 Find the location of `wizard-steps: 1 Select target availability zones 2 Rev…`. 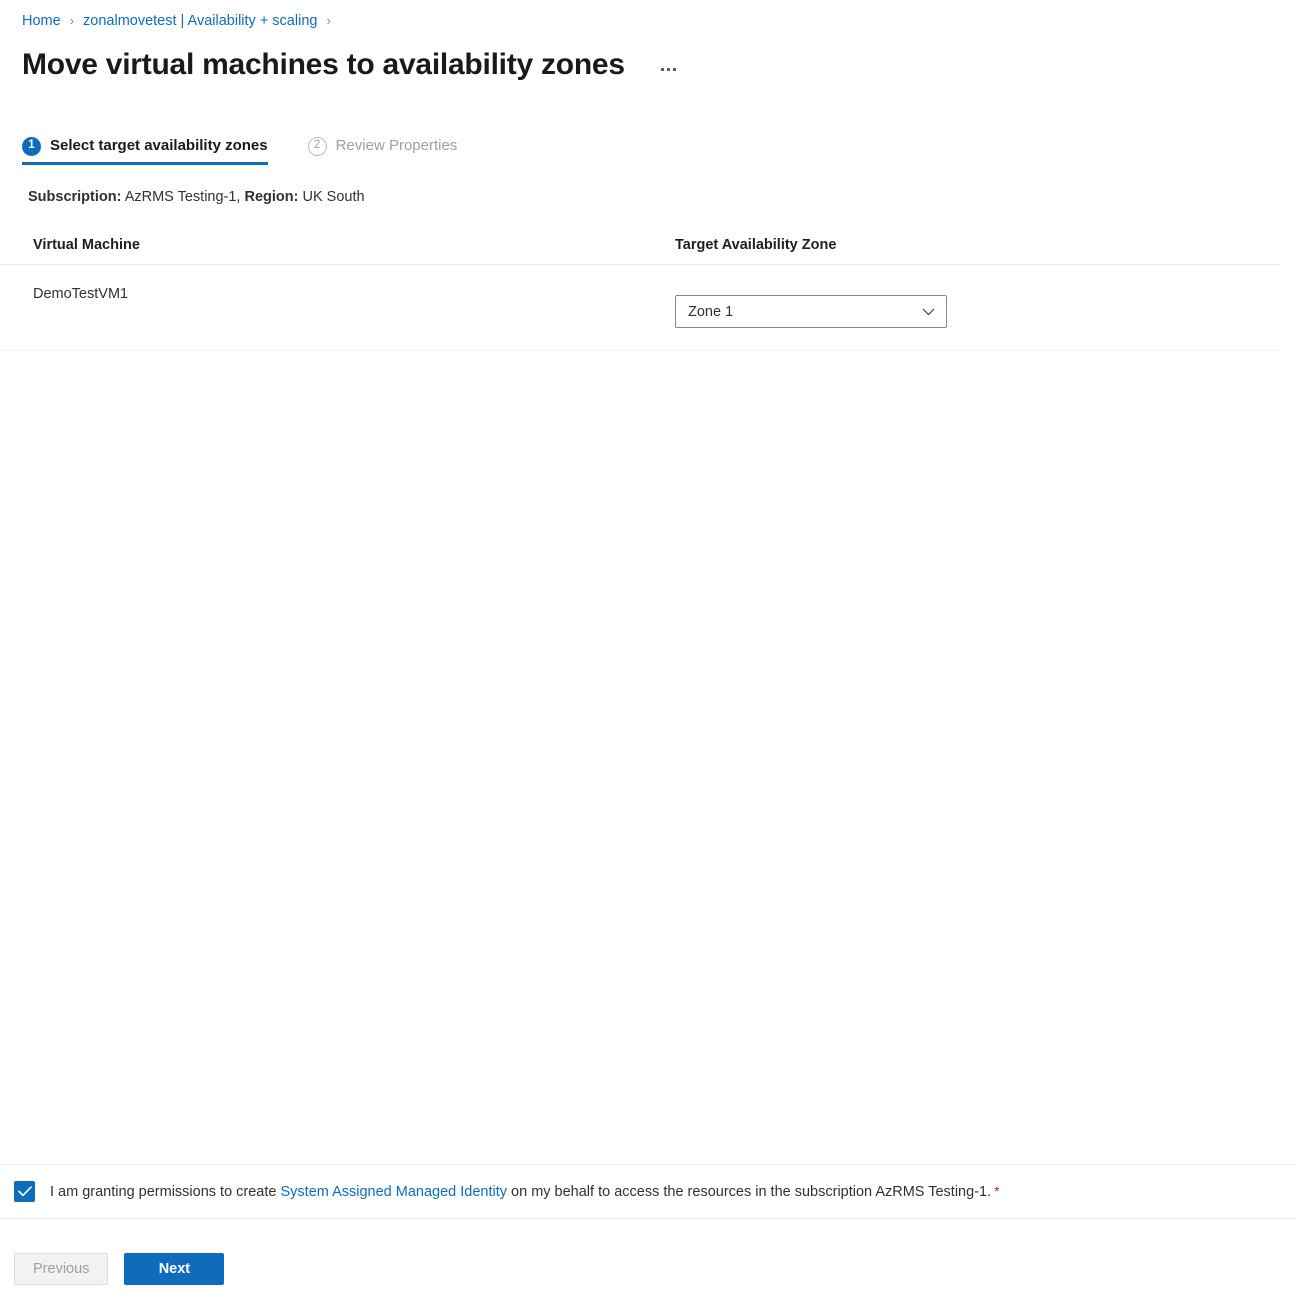

wizard-steps: 1 Select target availability zones 2 Rev… is located at coordinates (648, 150).